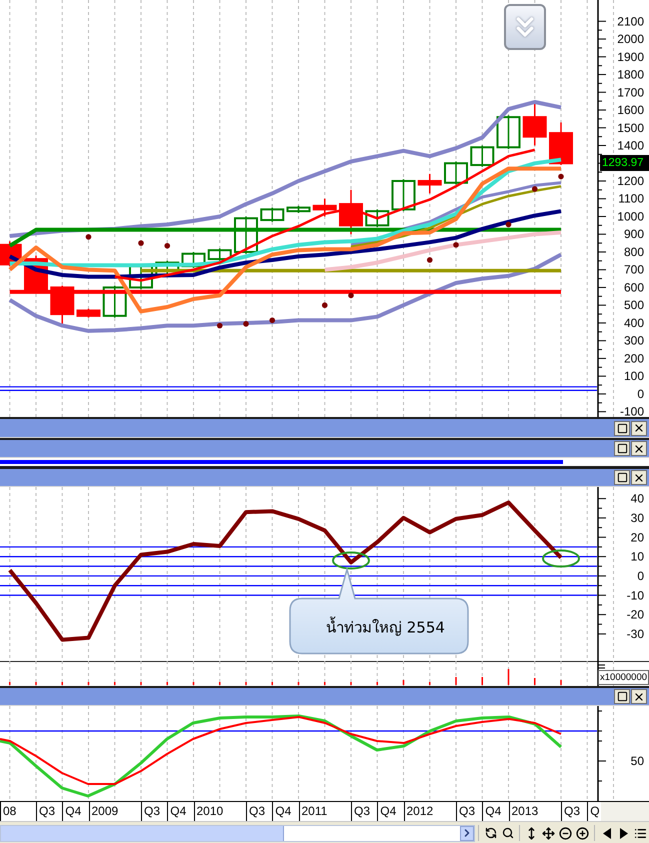  Describe the element at coordinates (634, 287) in the screenshot. I see `axis-label: 600` at that location.